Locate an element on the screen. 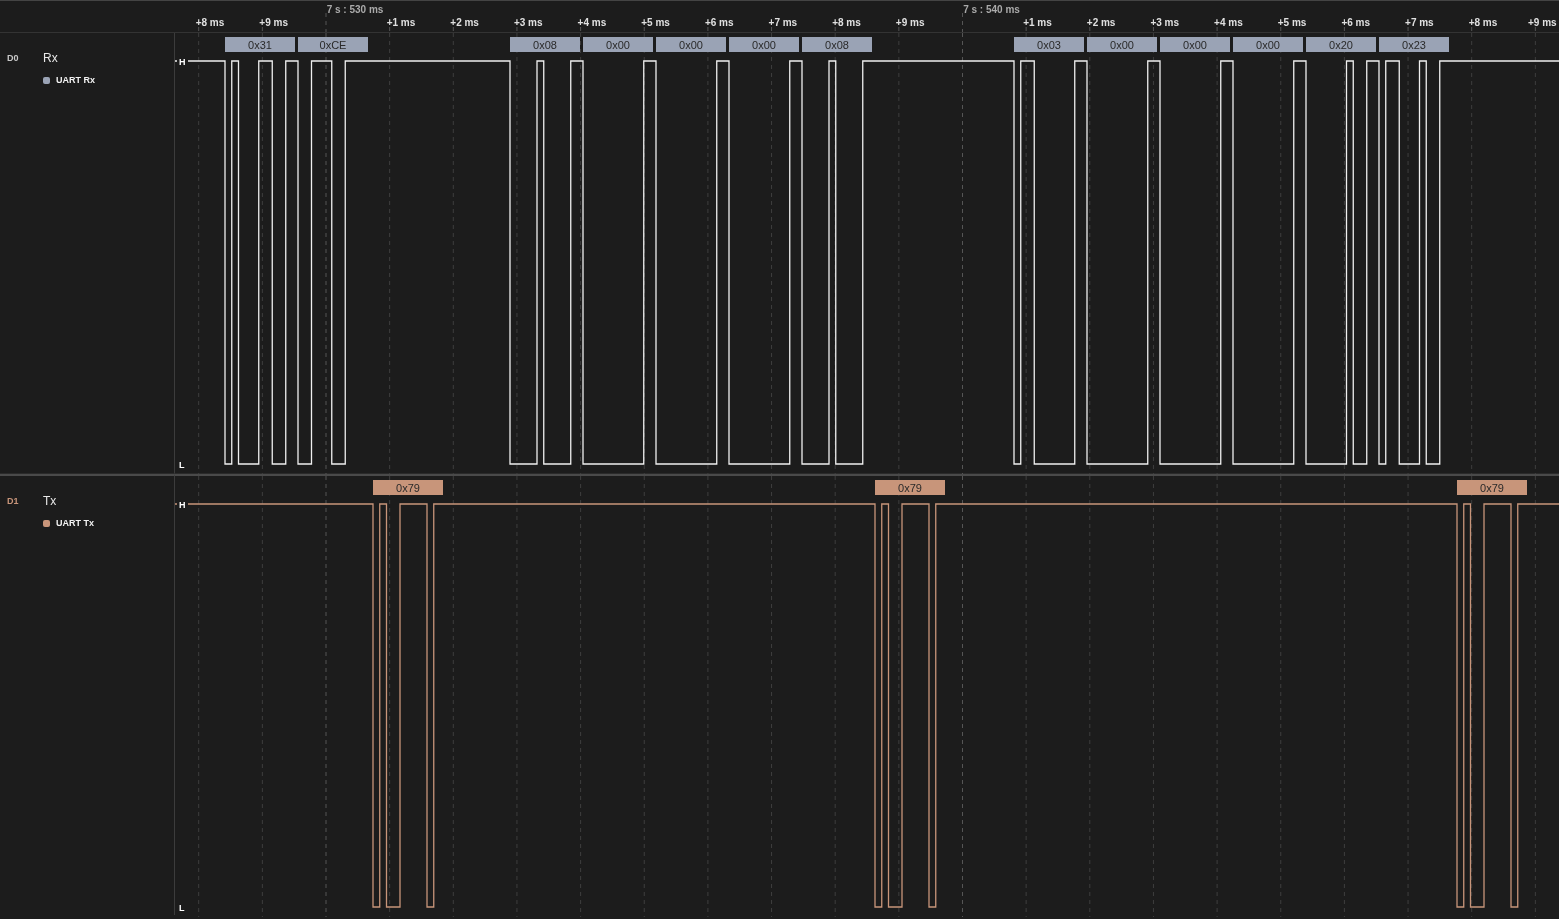  channel-name: Tx is located at coordinates (50, 501).